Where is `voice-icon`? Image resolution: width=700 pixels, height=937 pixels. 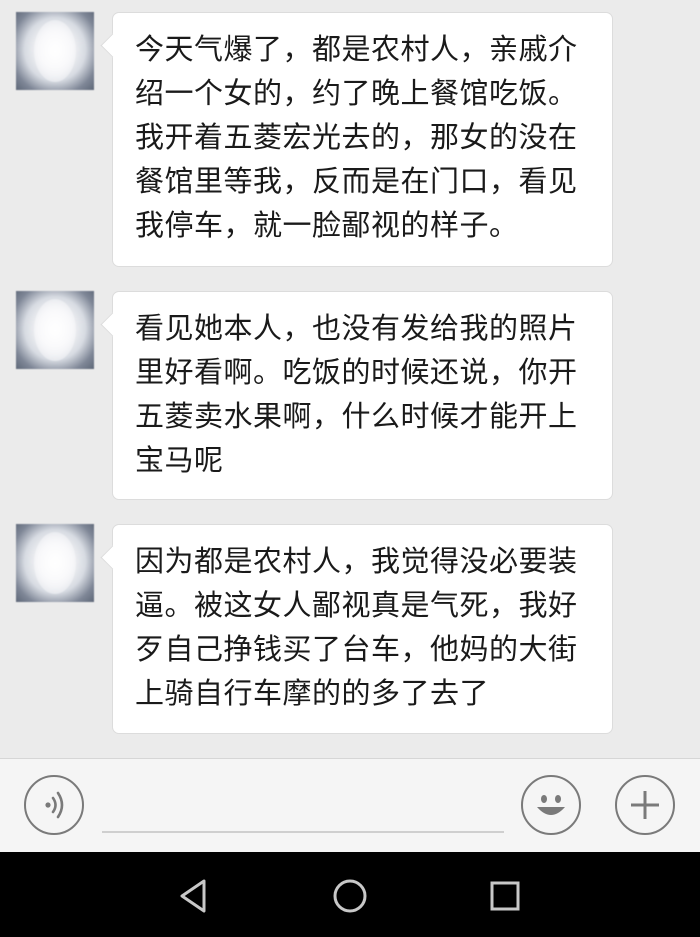
voice-icon is located at coordinates (54, 805).